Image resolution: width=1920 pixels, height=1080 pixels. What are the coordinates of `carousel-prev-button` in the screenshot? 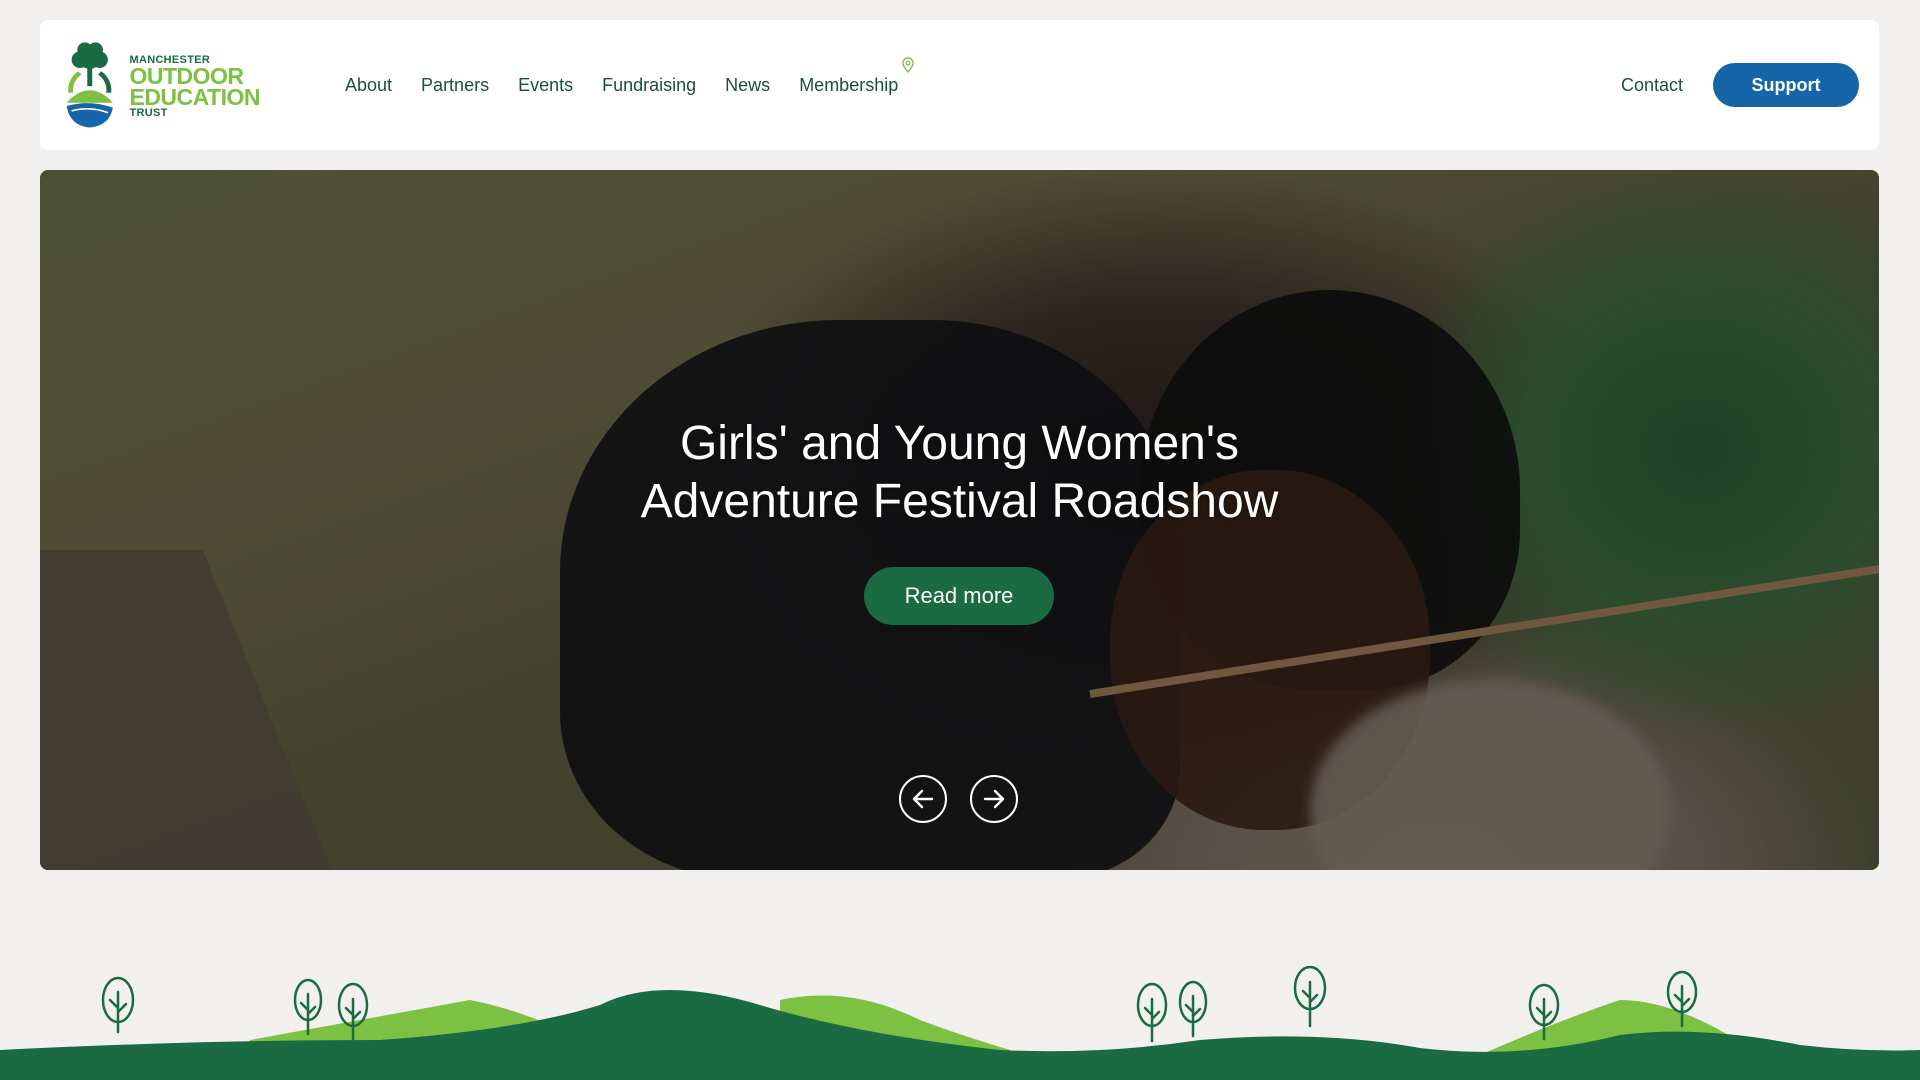 It's located at (923, 799).